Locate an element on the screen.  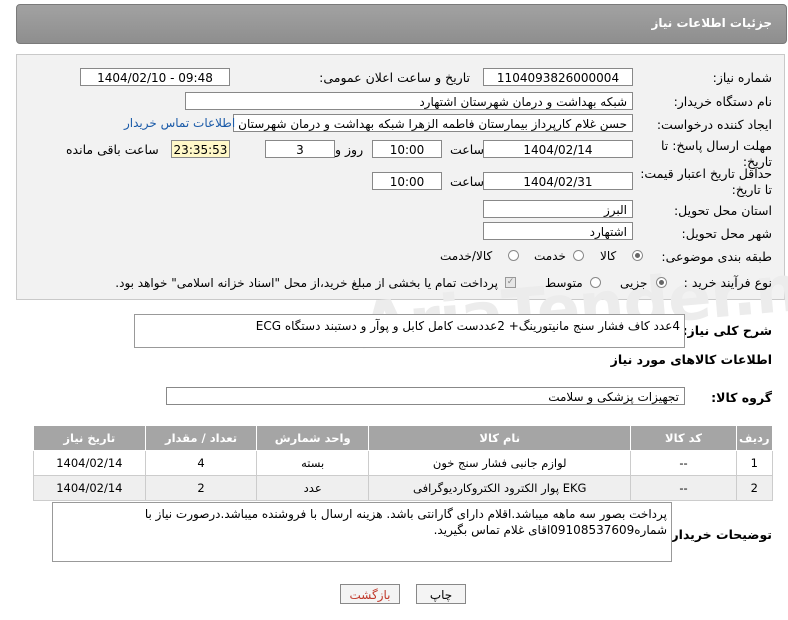
contact-info-link: اطلاعات تماس خریدار is located at coordinates (179, 123).